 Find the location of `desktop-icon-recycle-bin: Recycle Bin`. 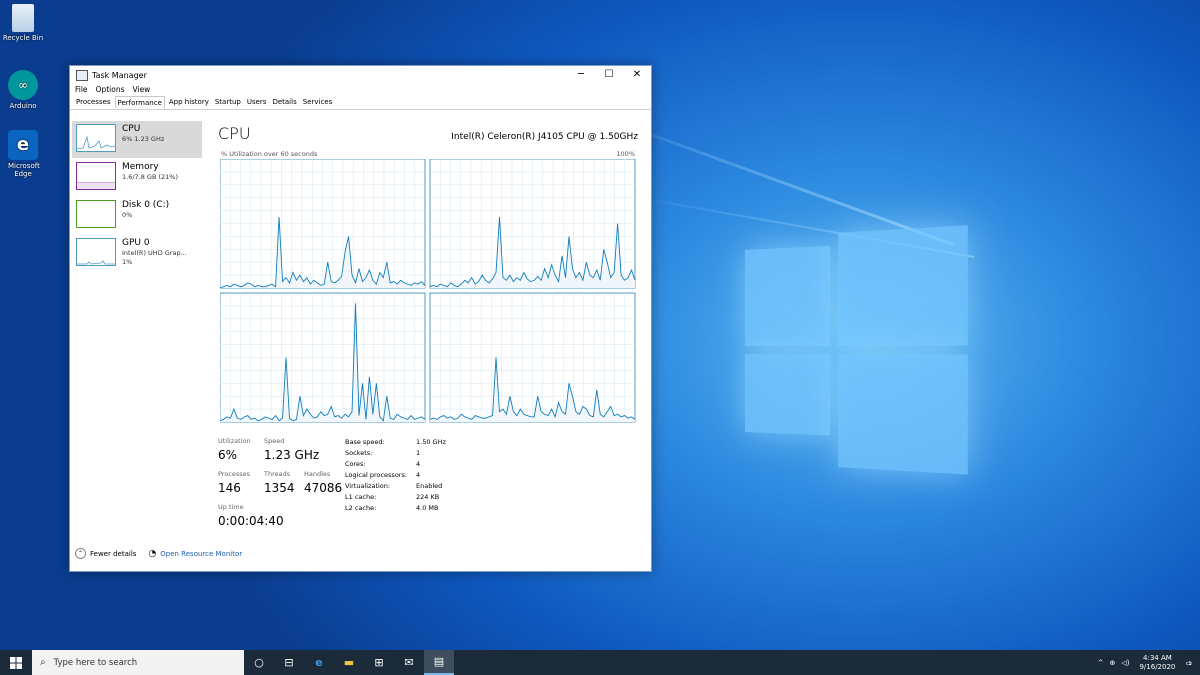

desktop-icon-recycle-bin: Recycle Bin is located at coordinates (23, 23).